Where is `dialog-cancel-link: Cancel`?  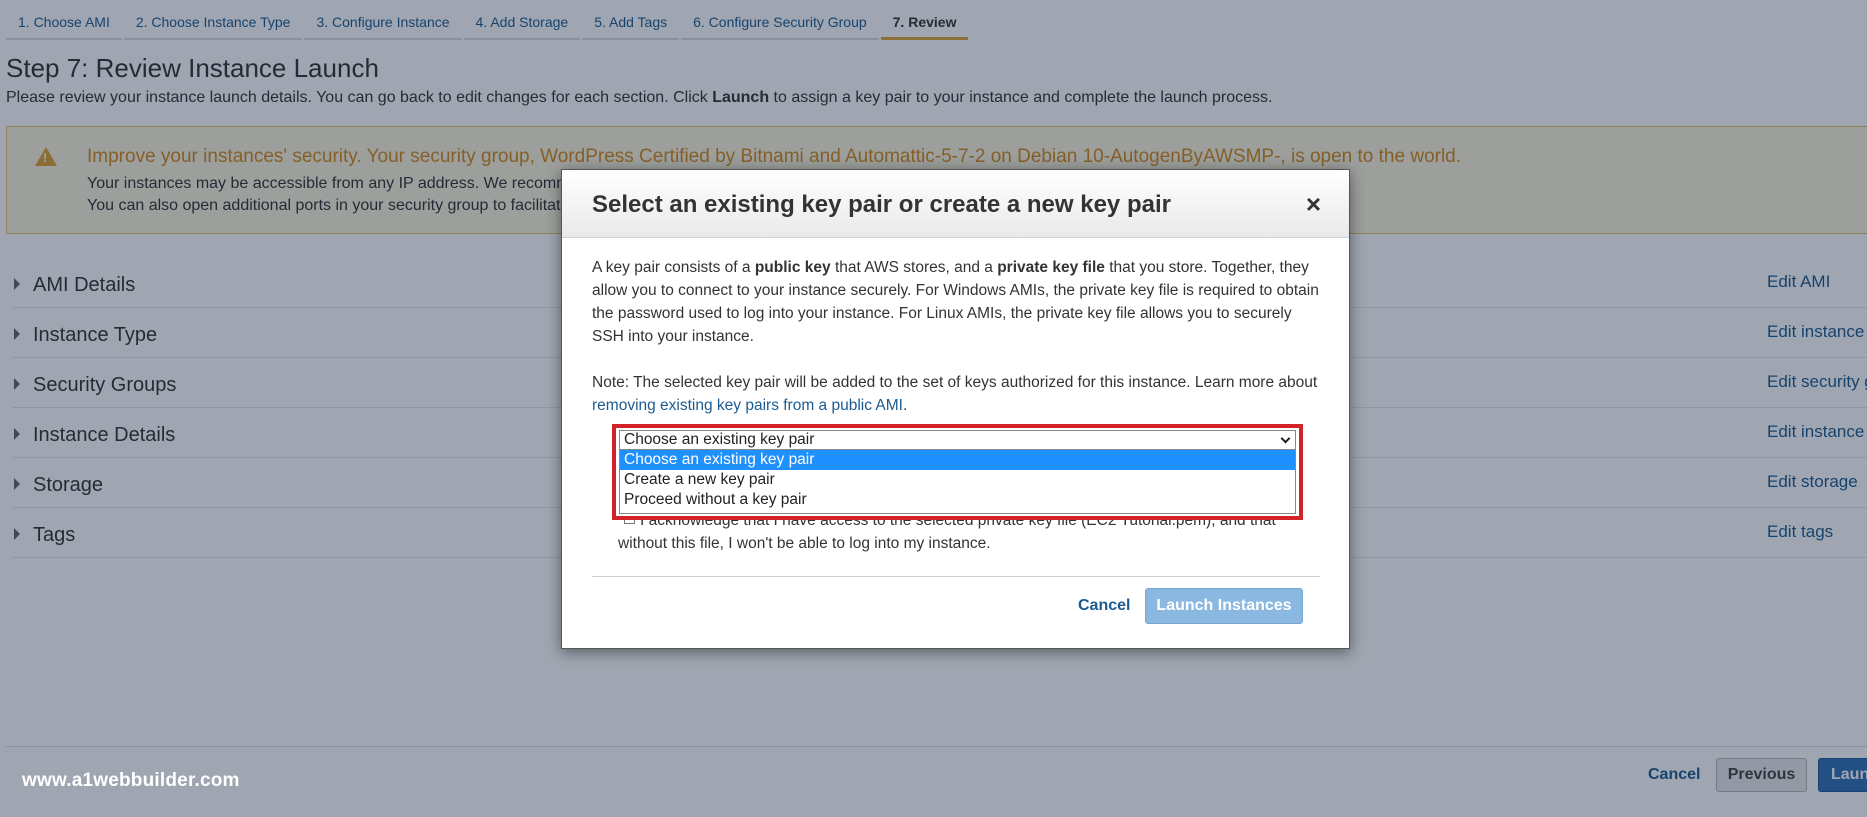
dialog-cancel-link: Cancel is located at coordinates (1104, 606).